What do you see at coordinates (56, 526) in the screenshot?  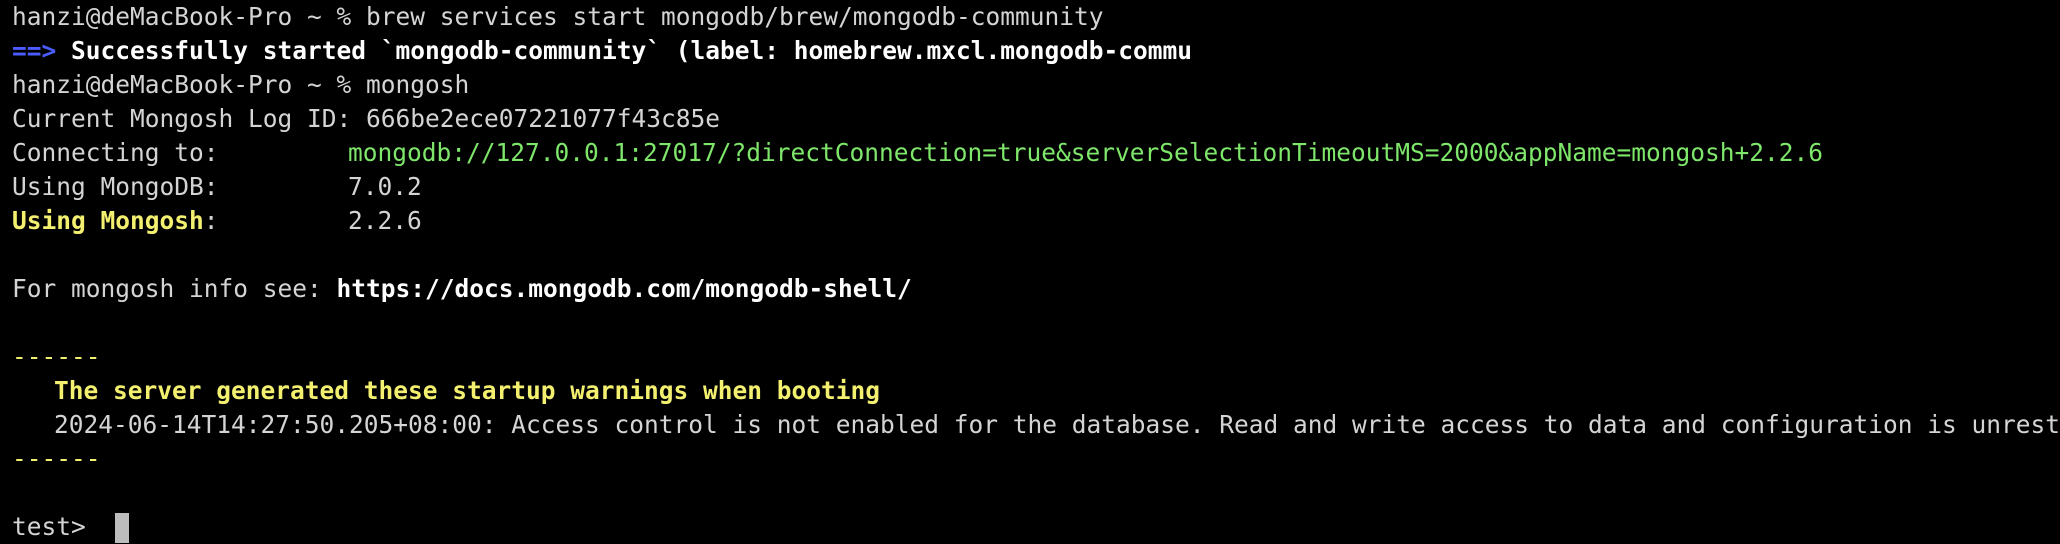 I see `mongosh-prompt: test>` at bounding box center [56, 526].